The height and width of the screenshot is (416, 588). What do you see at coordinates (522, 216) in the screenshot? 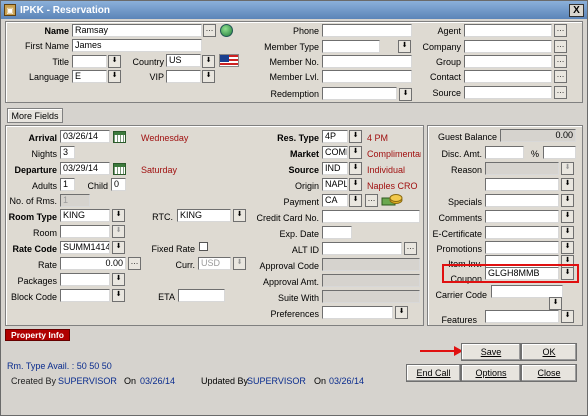
I see `comments-field` at bounding box center [522, 216].